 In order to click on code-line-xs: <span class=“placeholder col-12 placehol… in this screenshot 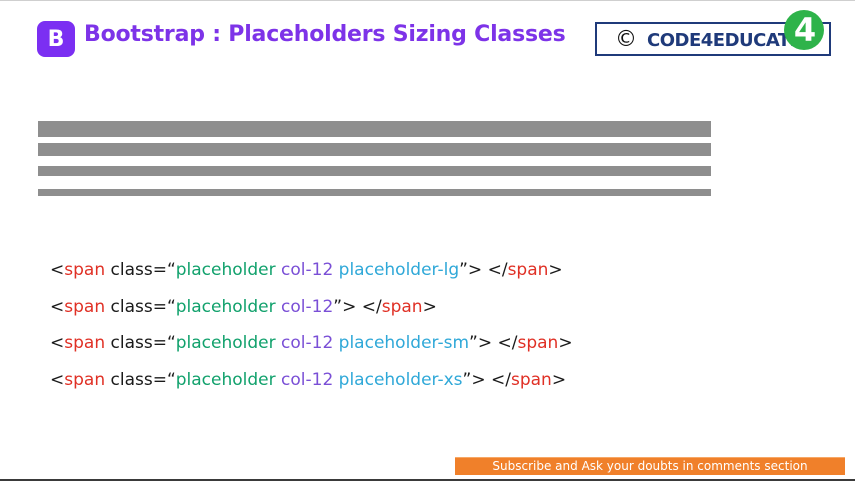, I will do `click(308, 380)`.